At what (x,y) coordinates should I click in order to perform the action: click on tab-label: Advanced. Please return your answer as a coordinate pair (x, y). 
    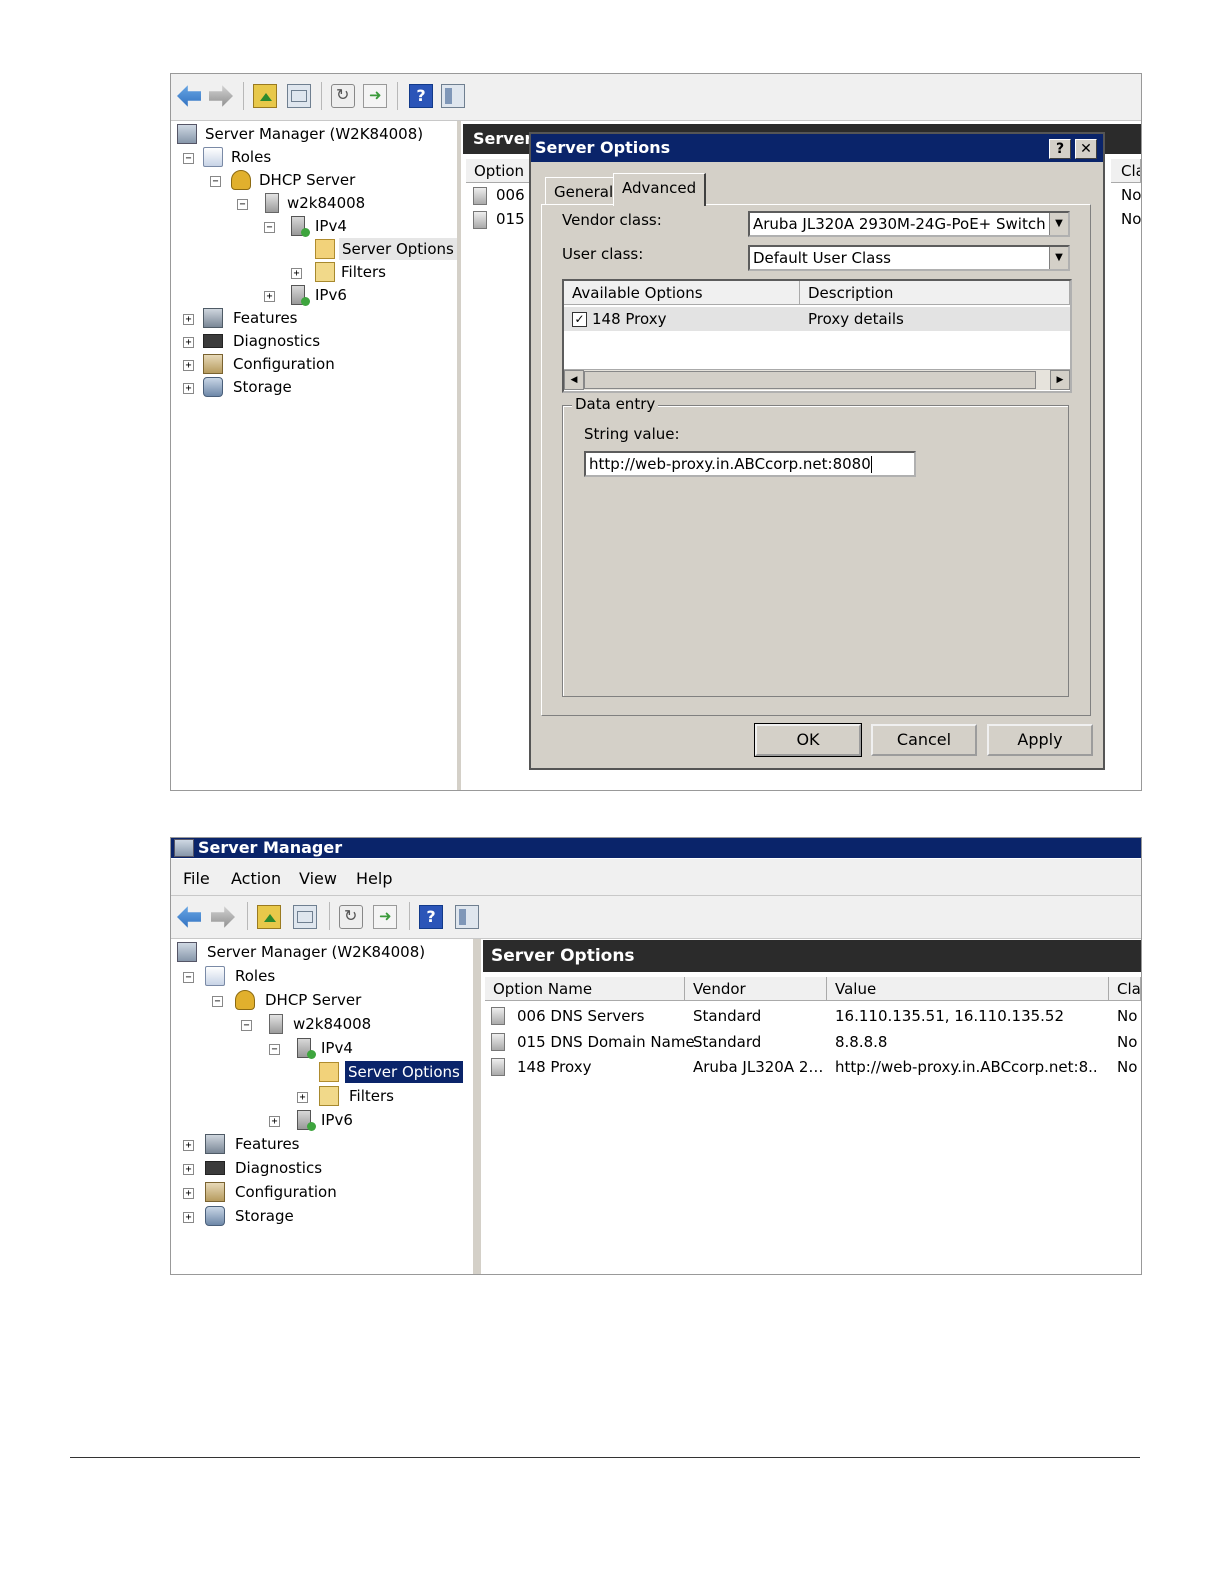
    Looking at the image, I should click on (659, 188).